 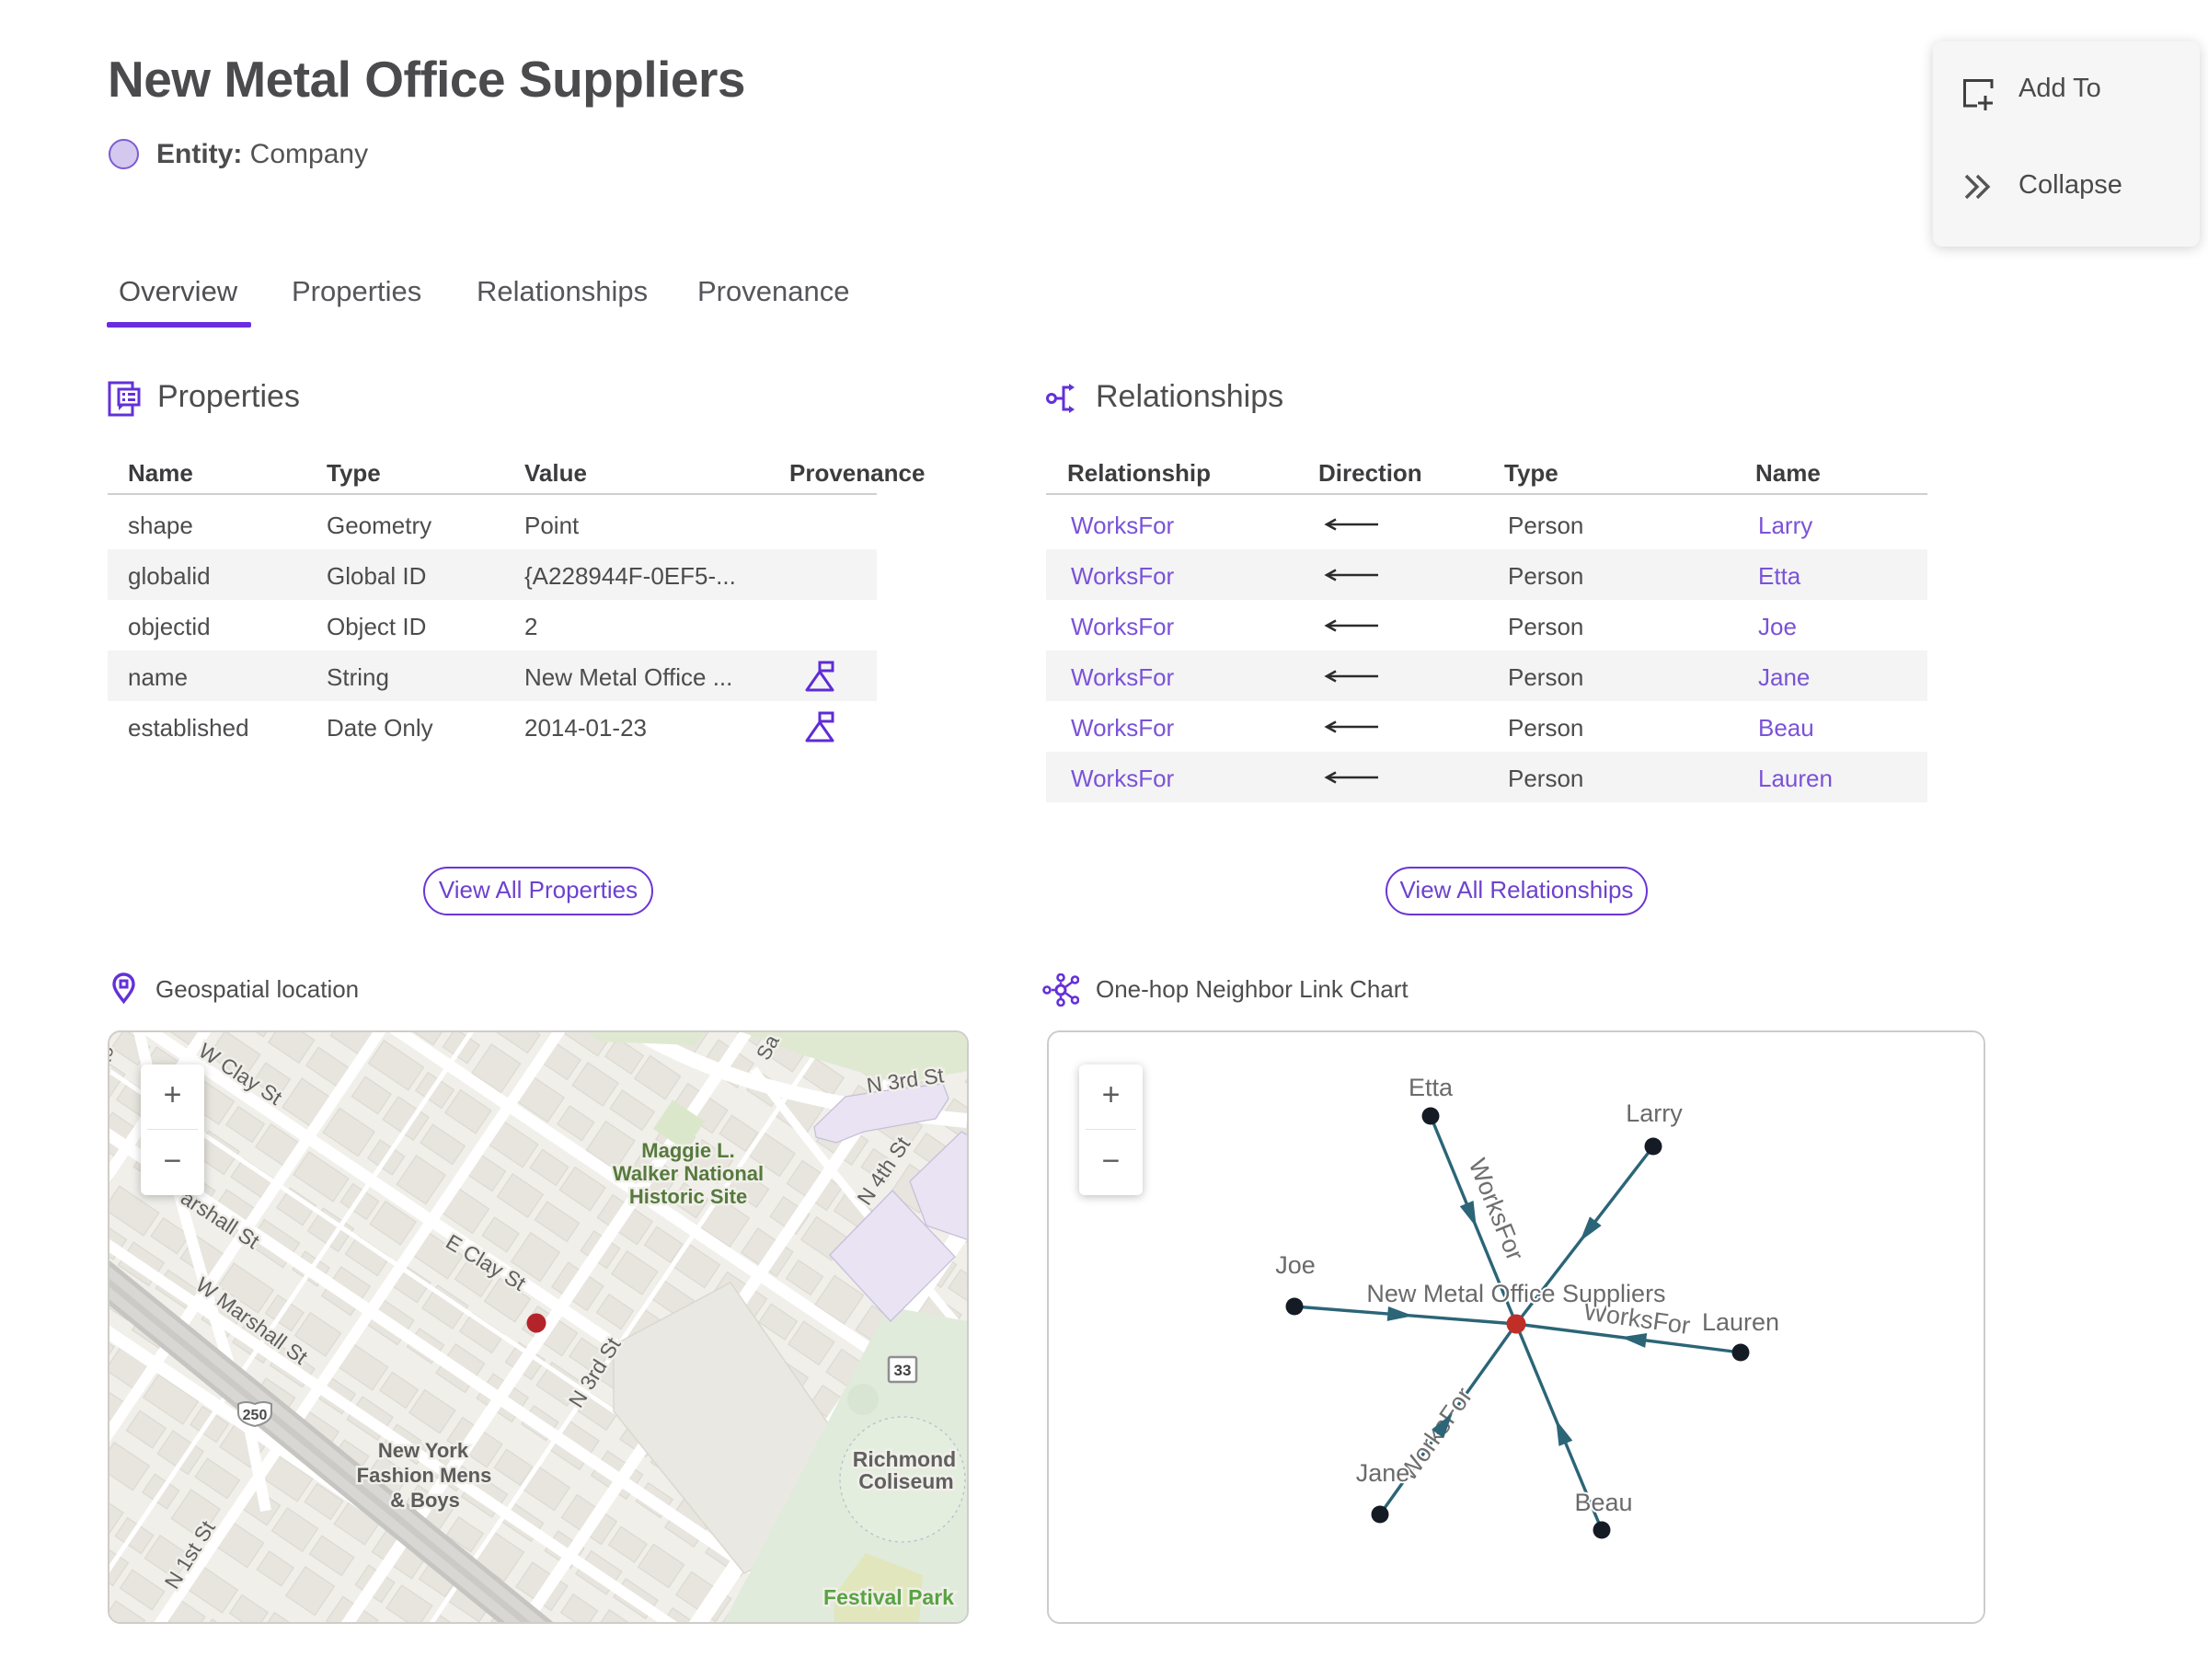 I want to click on svg-text: Fashion Mens, so click(x=424, y=1475).